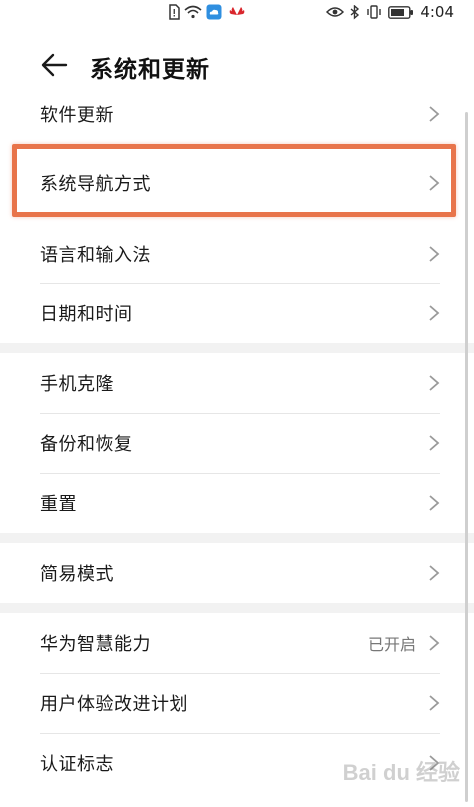 This screenshot has width=474, height=807. What do you see at coordinates (214, 12) in the screenshot?
I see `cloud-icon` at bounding box center [214, 12].